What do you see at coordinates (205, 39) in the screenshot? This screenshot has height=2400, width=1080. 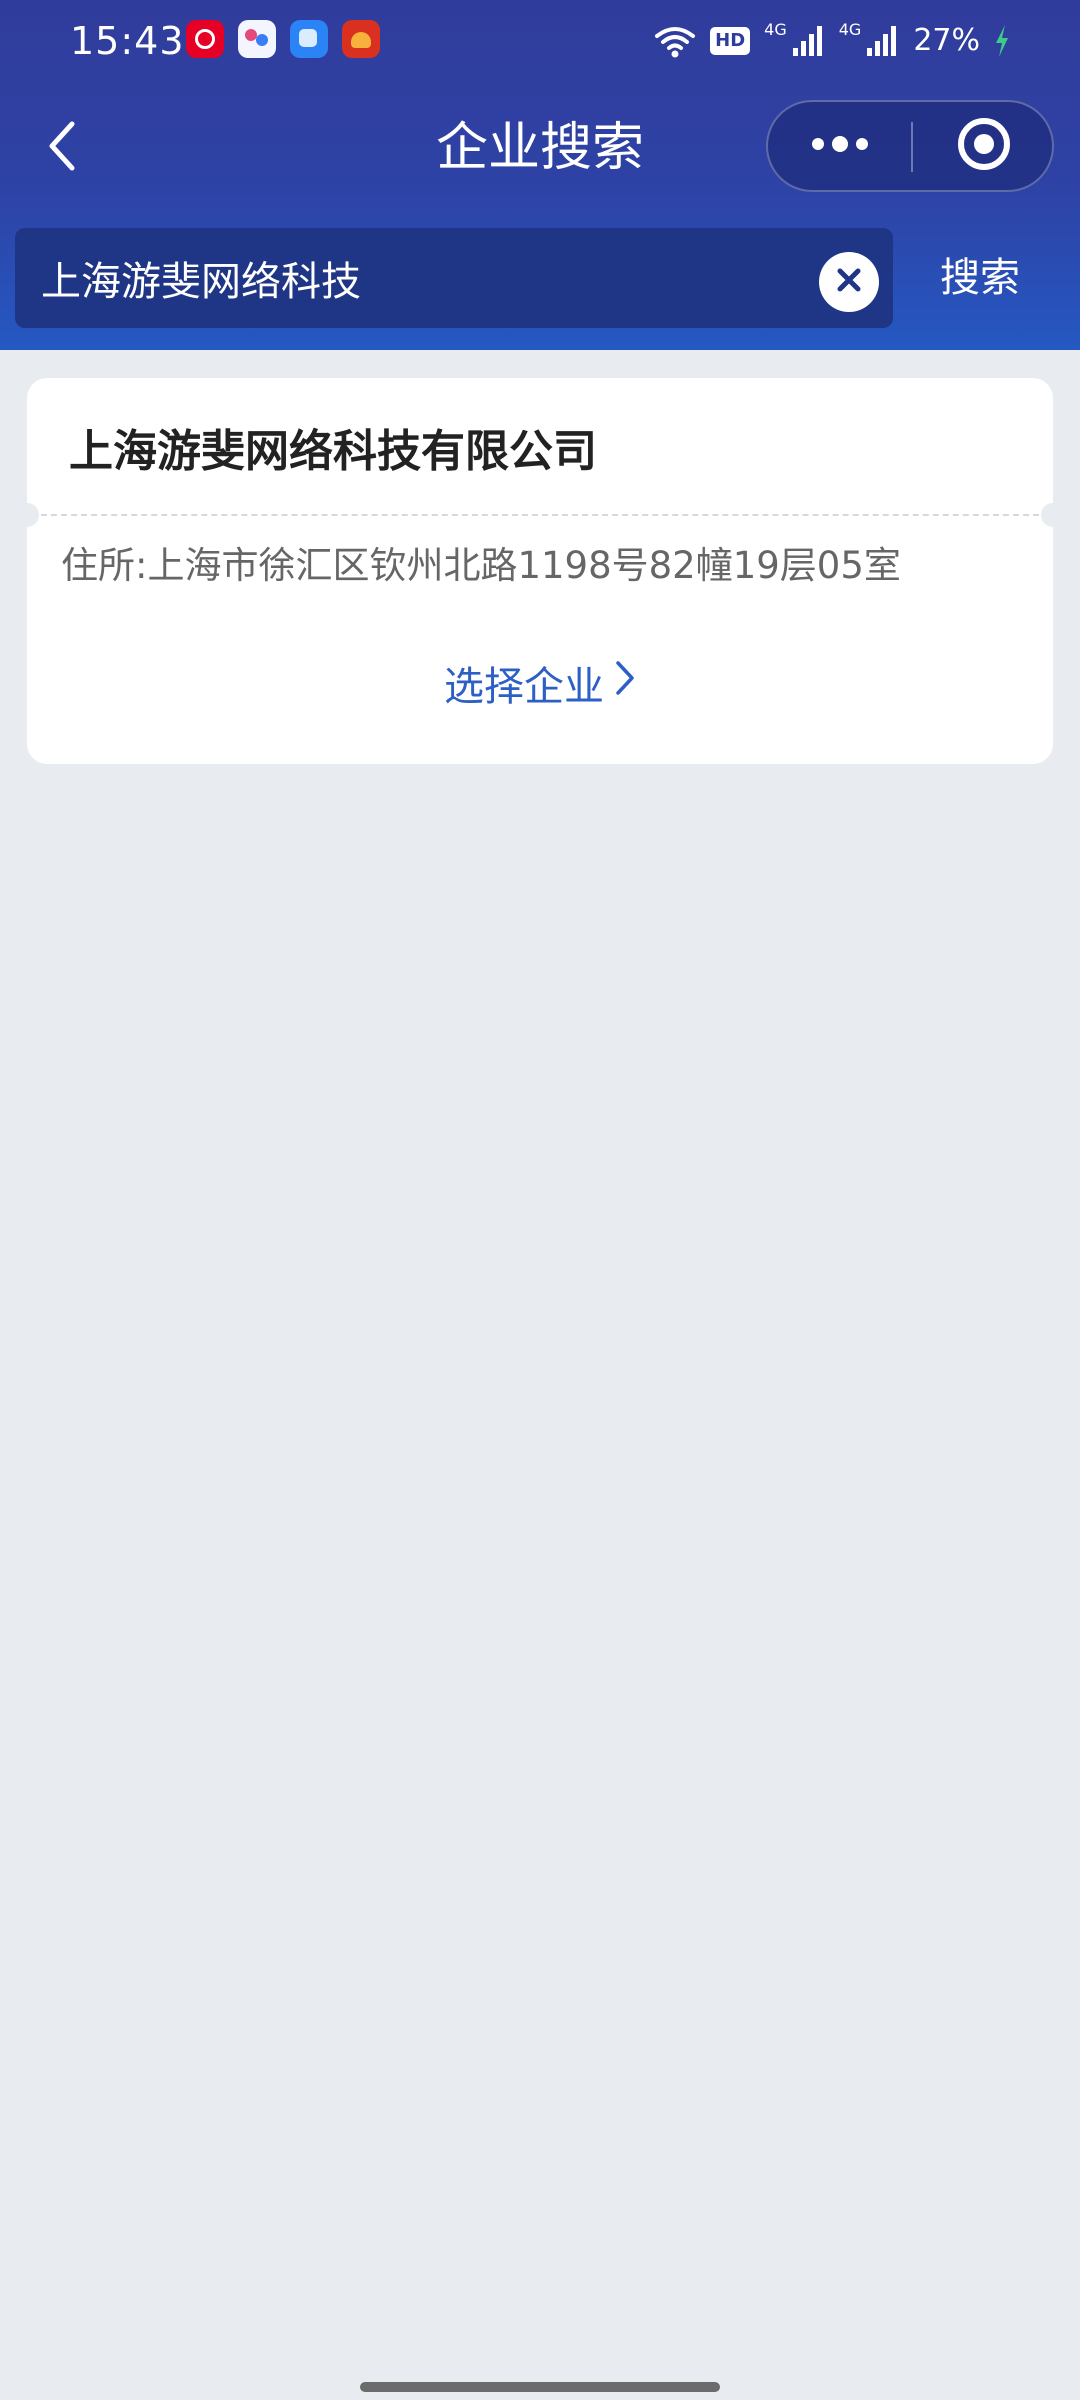 I see `netease-music-icon` at bounding box center [205, 39].